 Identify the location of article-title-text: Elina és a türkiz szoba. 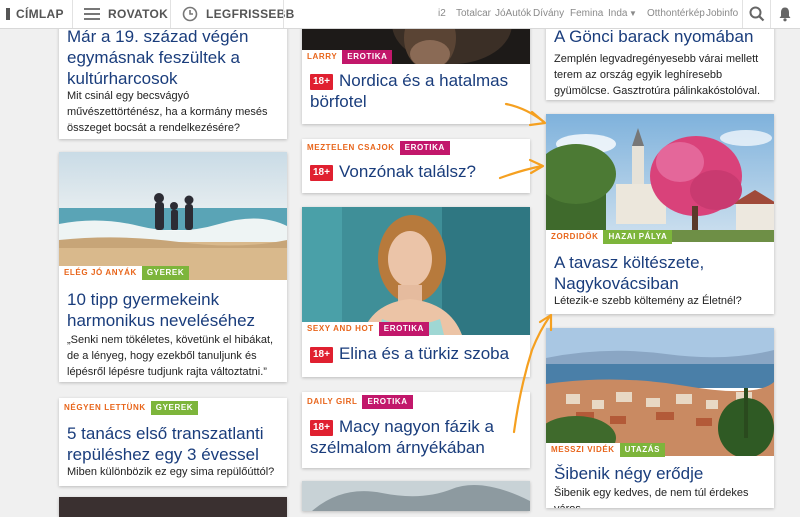
(424, 353).